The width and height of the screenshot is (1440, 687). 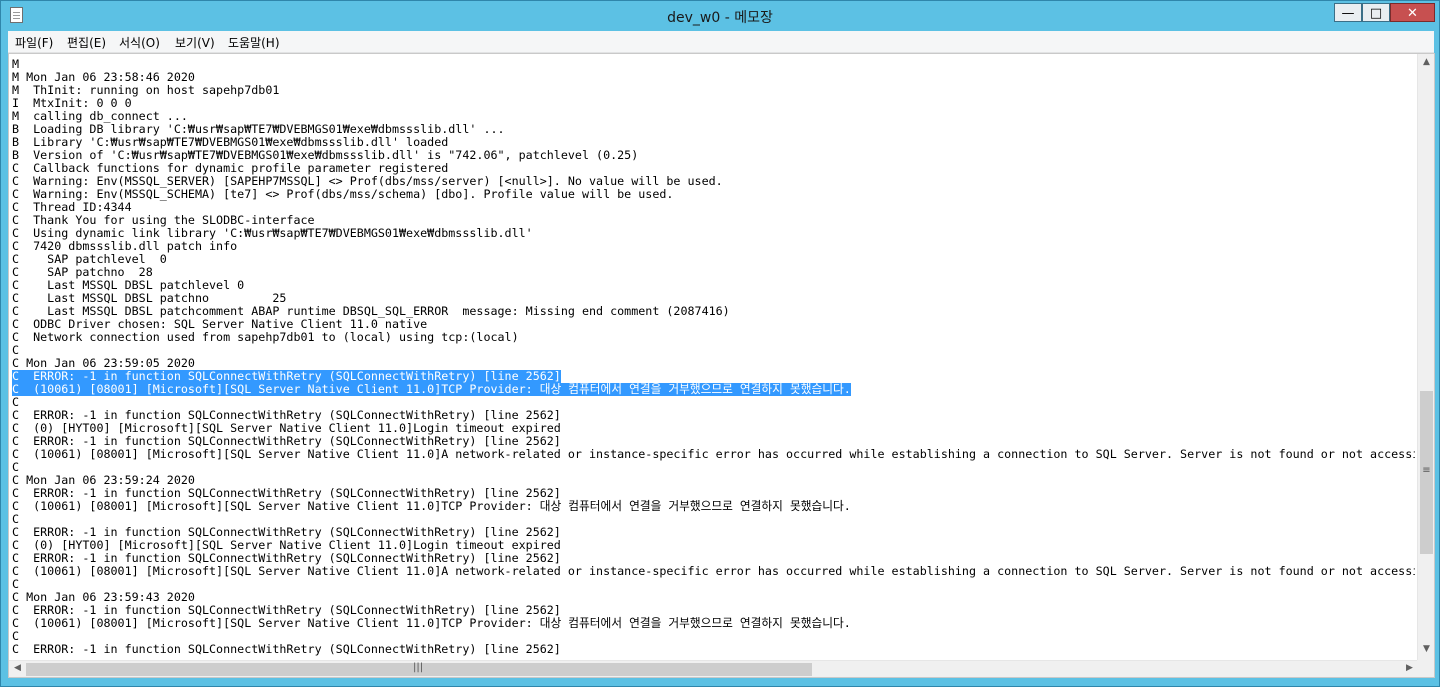 I want to click on menu-view: 보기(V), so click(x=195, y=42).